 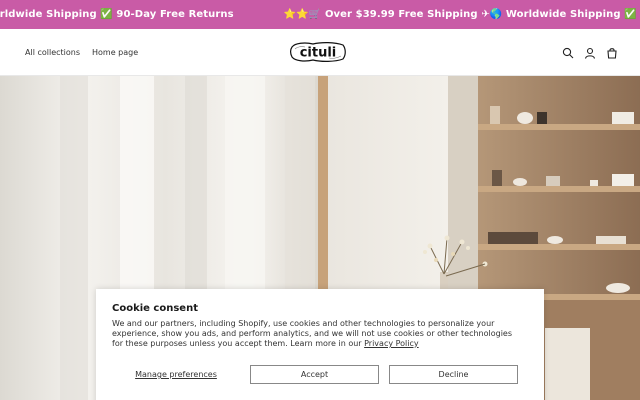 I want to click on decline-button: Decline, so click(x=453, y=374).